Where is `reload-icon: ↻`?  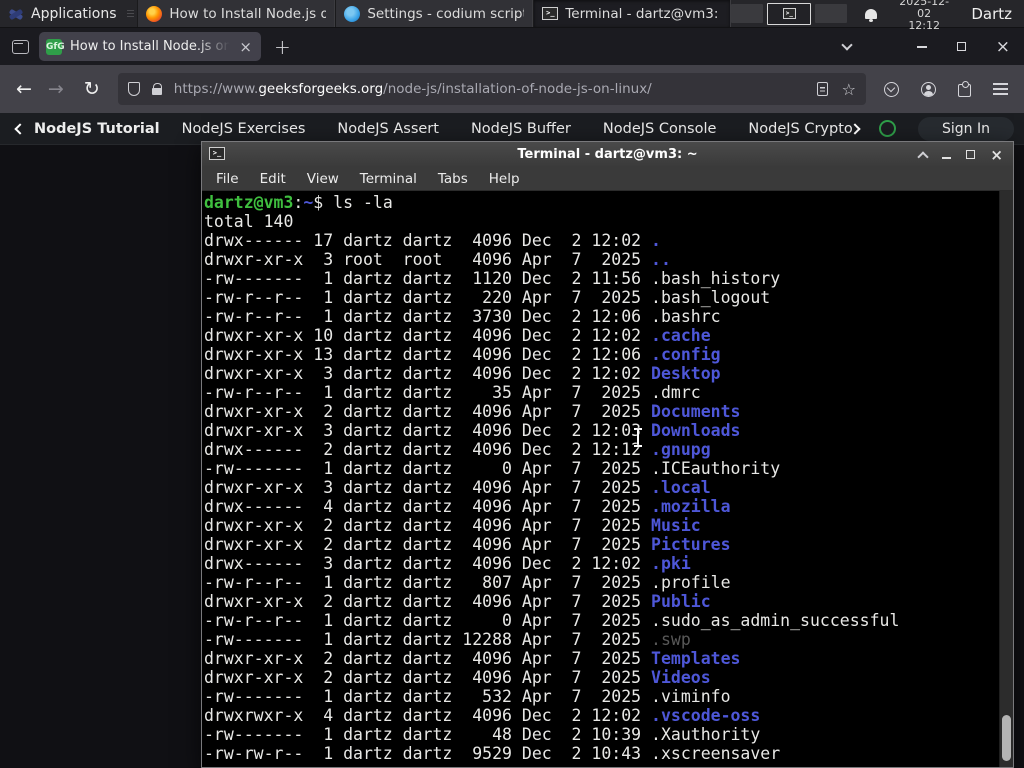 reload-icon: ↻ is located at coordinates (92, 89).